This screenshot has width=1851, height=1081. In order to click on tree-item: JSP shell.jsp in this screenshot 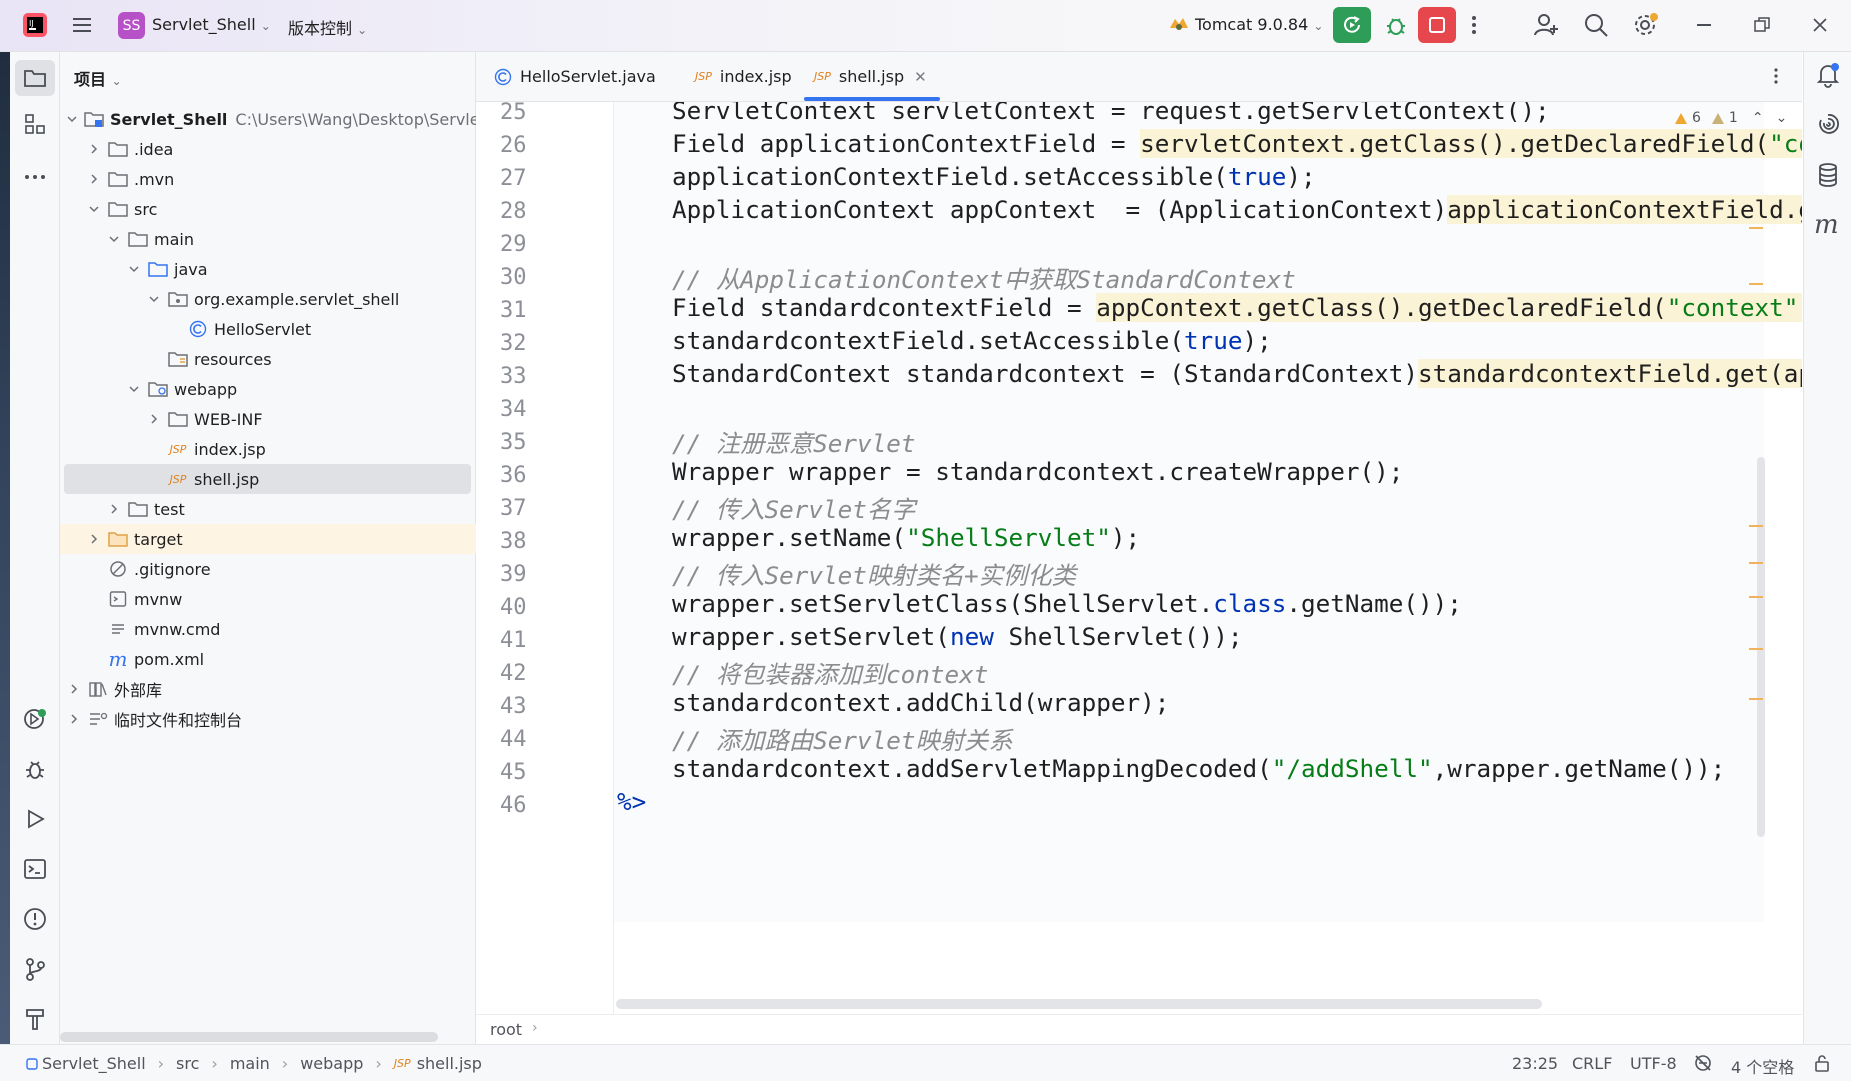, I will do `click(267, 479)`.